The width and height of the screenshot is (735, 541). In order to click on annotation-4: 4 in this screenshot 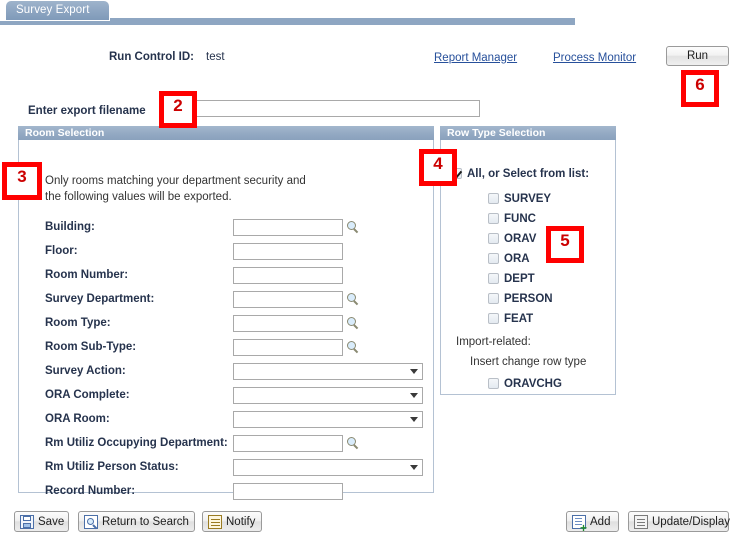, I will do `click(438, 167)`.